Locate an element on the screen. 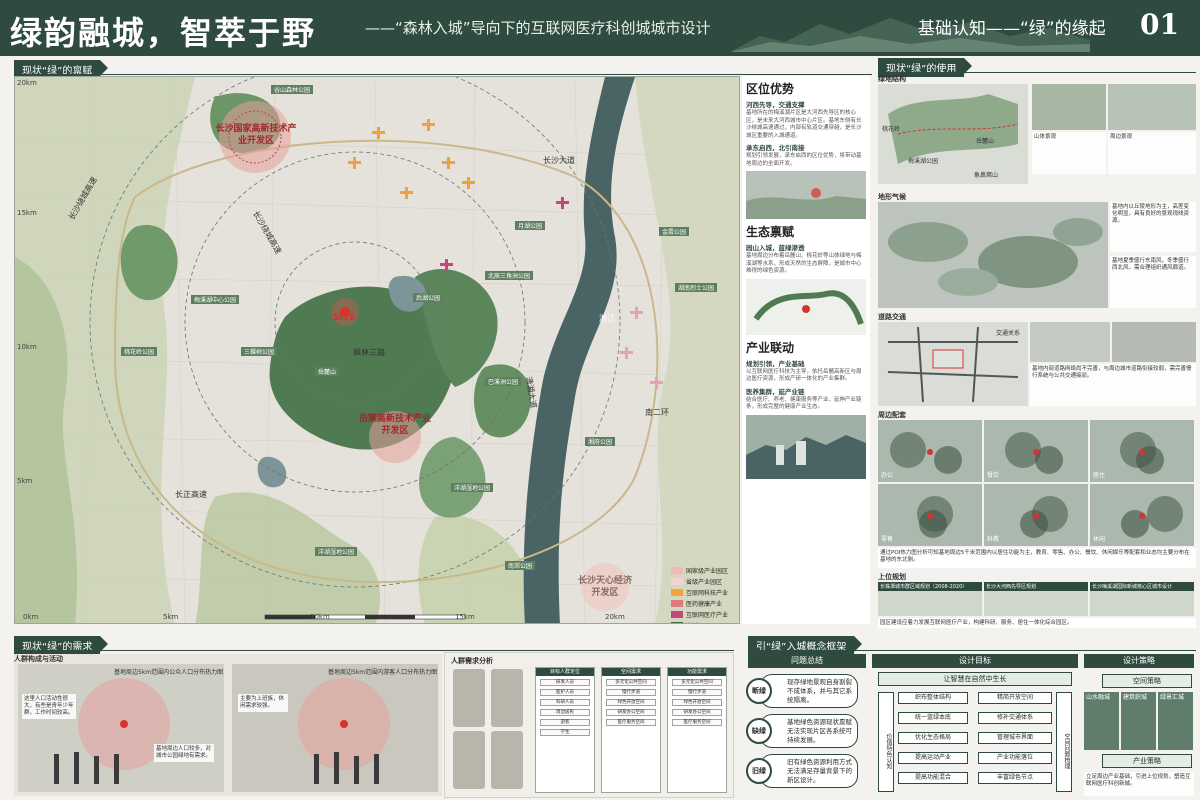 The width and height of the screenshot is (1200, 800). goal-item: 统一蓝绿本底 is located at coordinates (933, 718).